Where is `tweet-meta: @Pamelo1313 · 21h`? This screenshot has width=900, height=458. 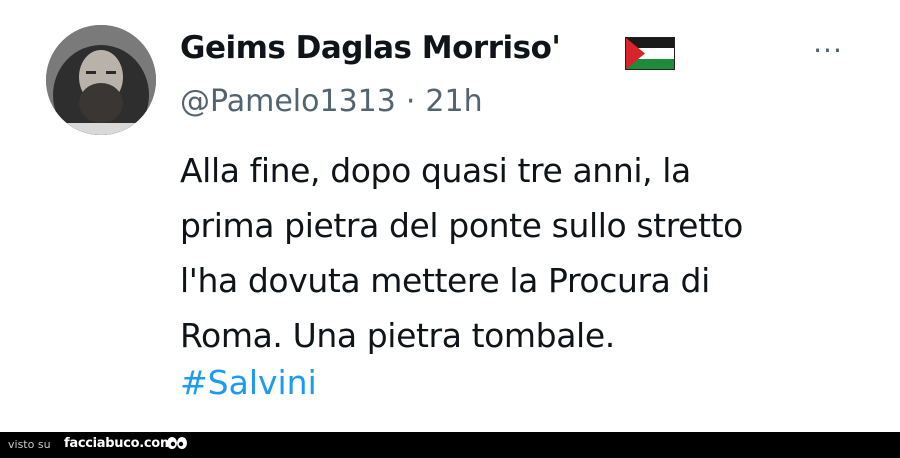
tweet-meta: @Pamelo1313 · 21h is located at coordinates (331, 101).